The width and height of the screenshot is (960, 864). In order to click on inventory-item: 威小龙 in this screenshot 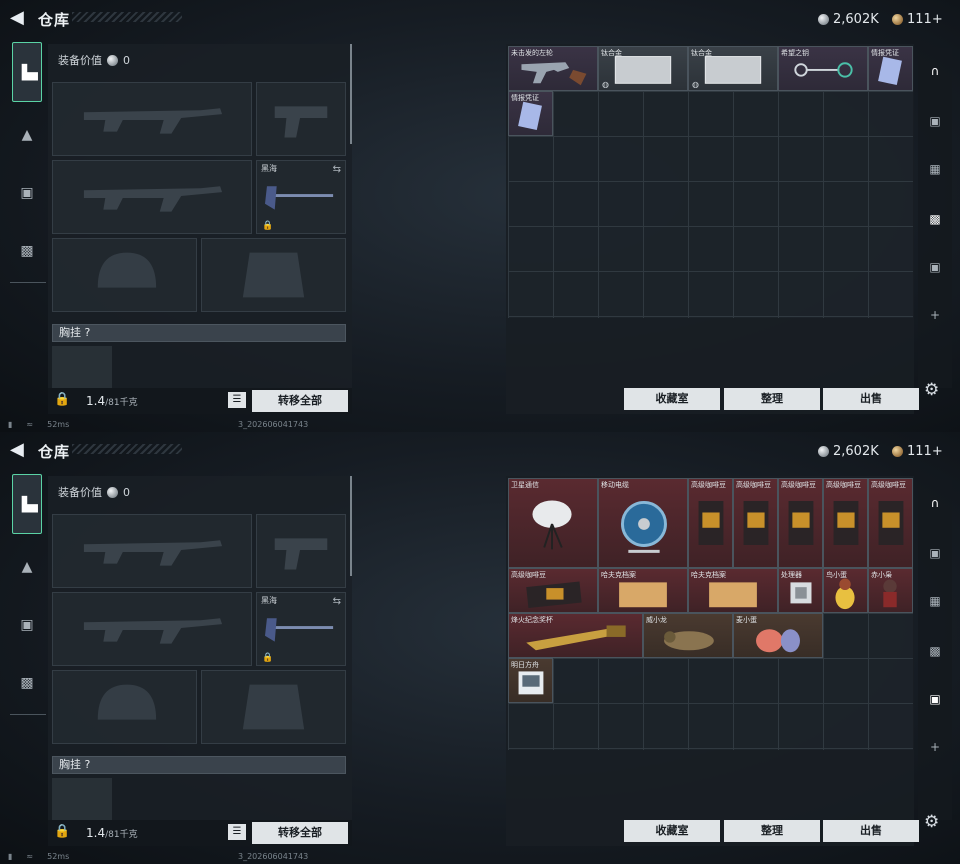, I will do `click(688, 635)`.